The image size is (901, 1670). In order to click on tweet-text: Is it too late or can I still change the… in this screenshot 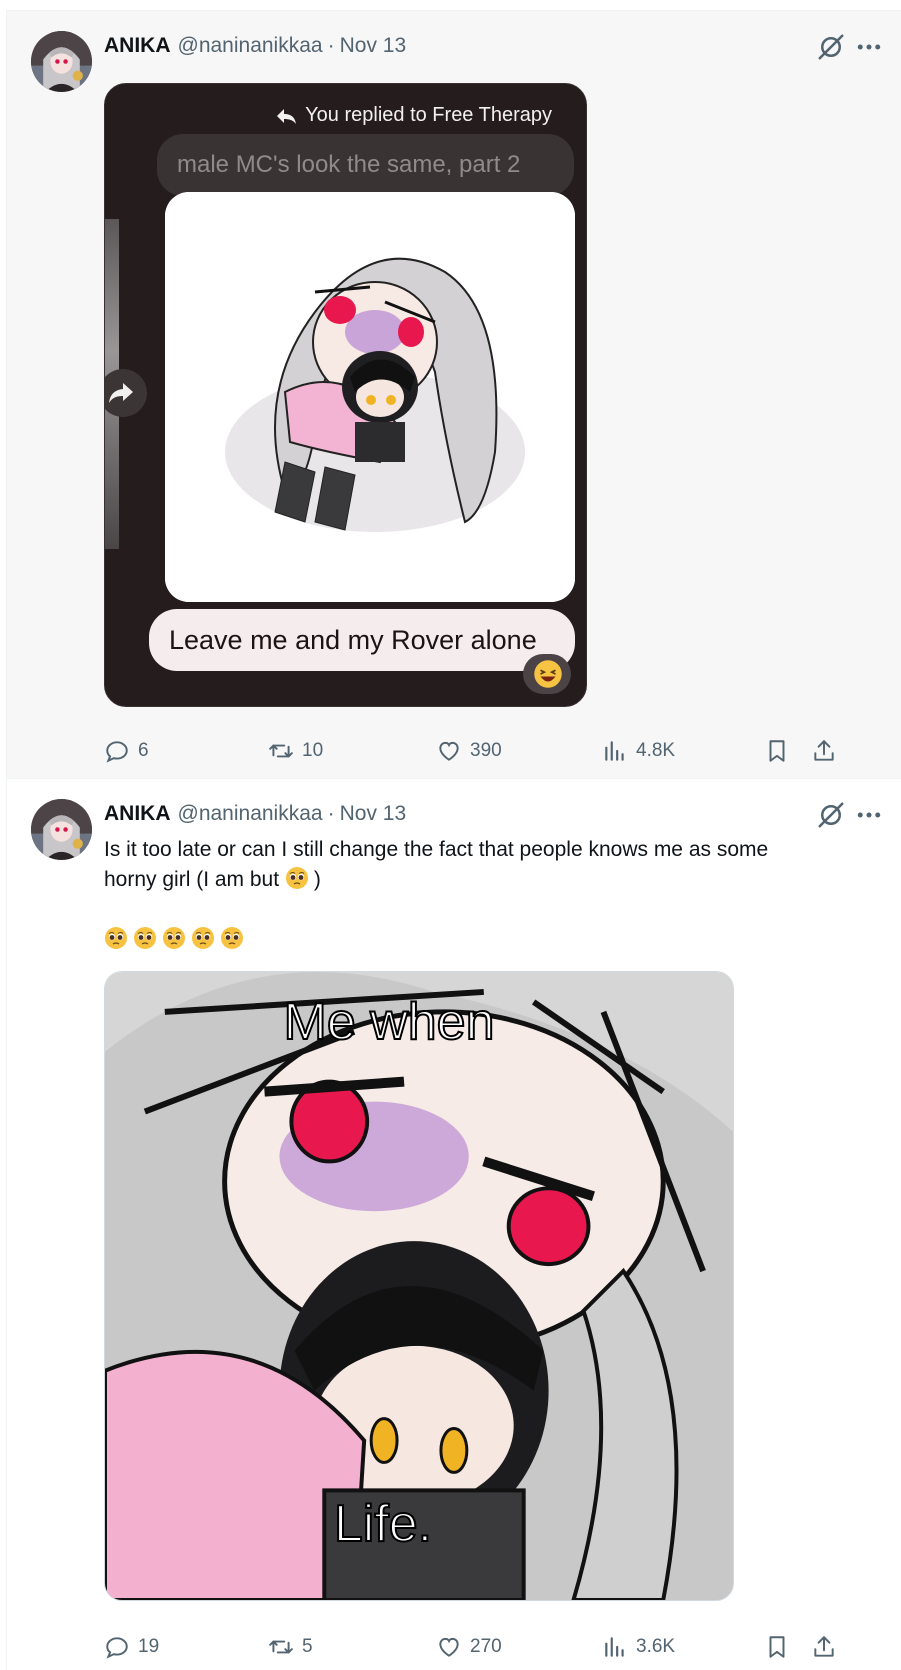, I will do `click(484, 895)`.